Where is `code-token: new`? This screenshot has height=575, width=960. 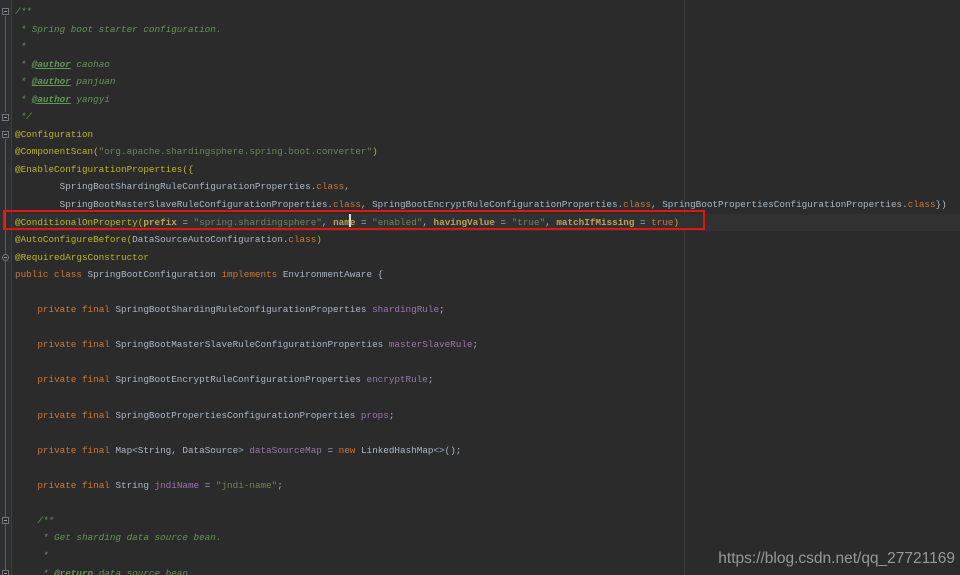 code-token: new is located at coordinates (349, 450).